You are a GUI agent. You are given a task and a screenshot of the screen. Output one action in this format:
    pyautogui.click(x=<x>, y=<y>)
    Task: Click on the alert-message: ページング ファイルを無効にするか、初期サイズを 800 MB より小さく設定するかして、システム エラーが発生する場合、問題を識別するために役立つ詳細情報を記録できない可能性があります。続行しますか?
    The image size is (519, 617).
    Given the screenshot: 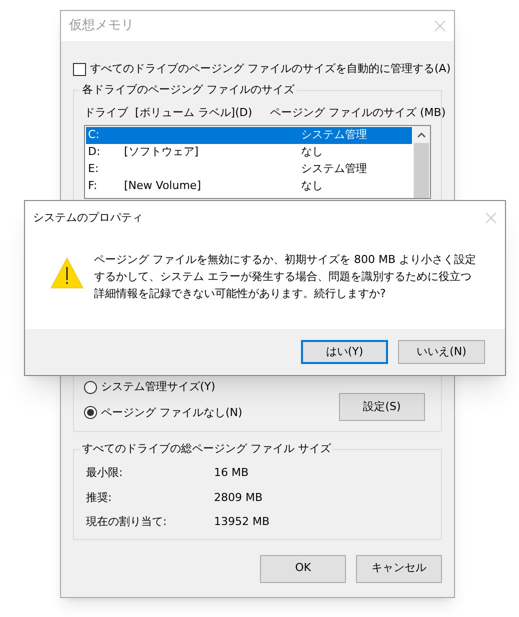 What is the action you would take?
    pyautogui.click(x=285, y=277)
    